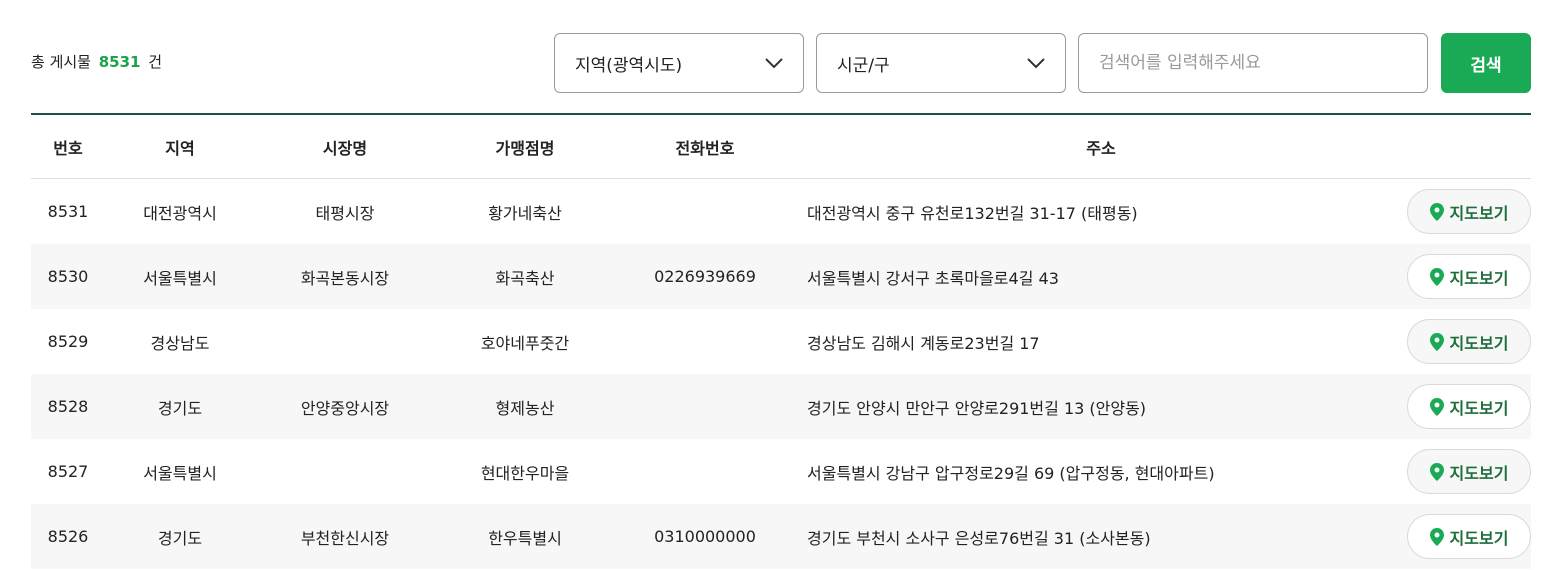 This screenshot has height=570, width=1554. I want to click on region-select: 지역(광역시도), so click(679, 63).